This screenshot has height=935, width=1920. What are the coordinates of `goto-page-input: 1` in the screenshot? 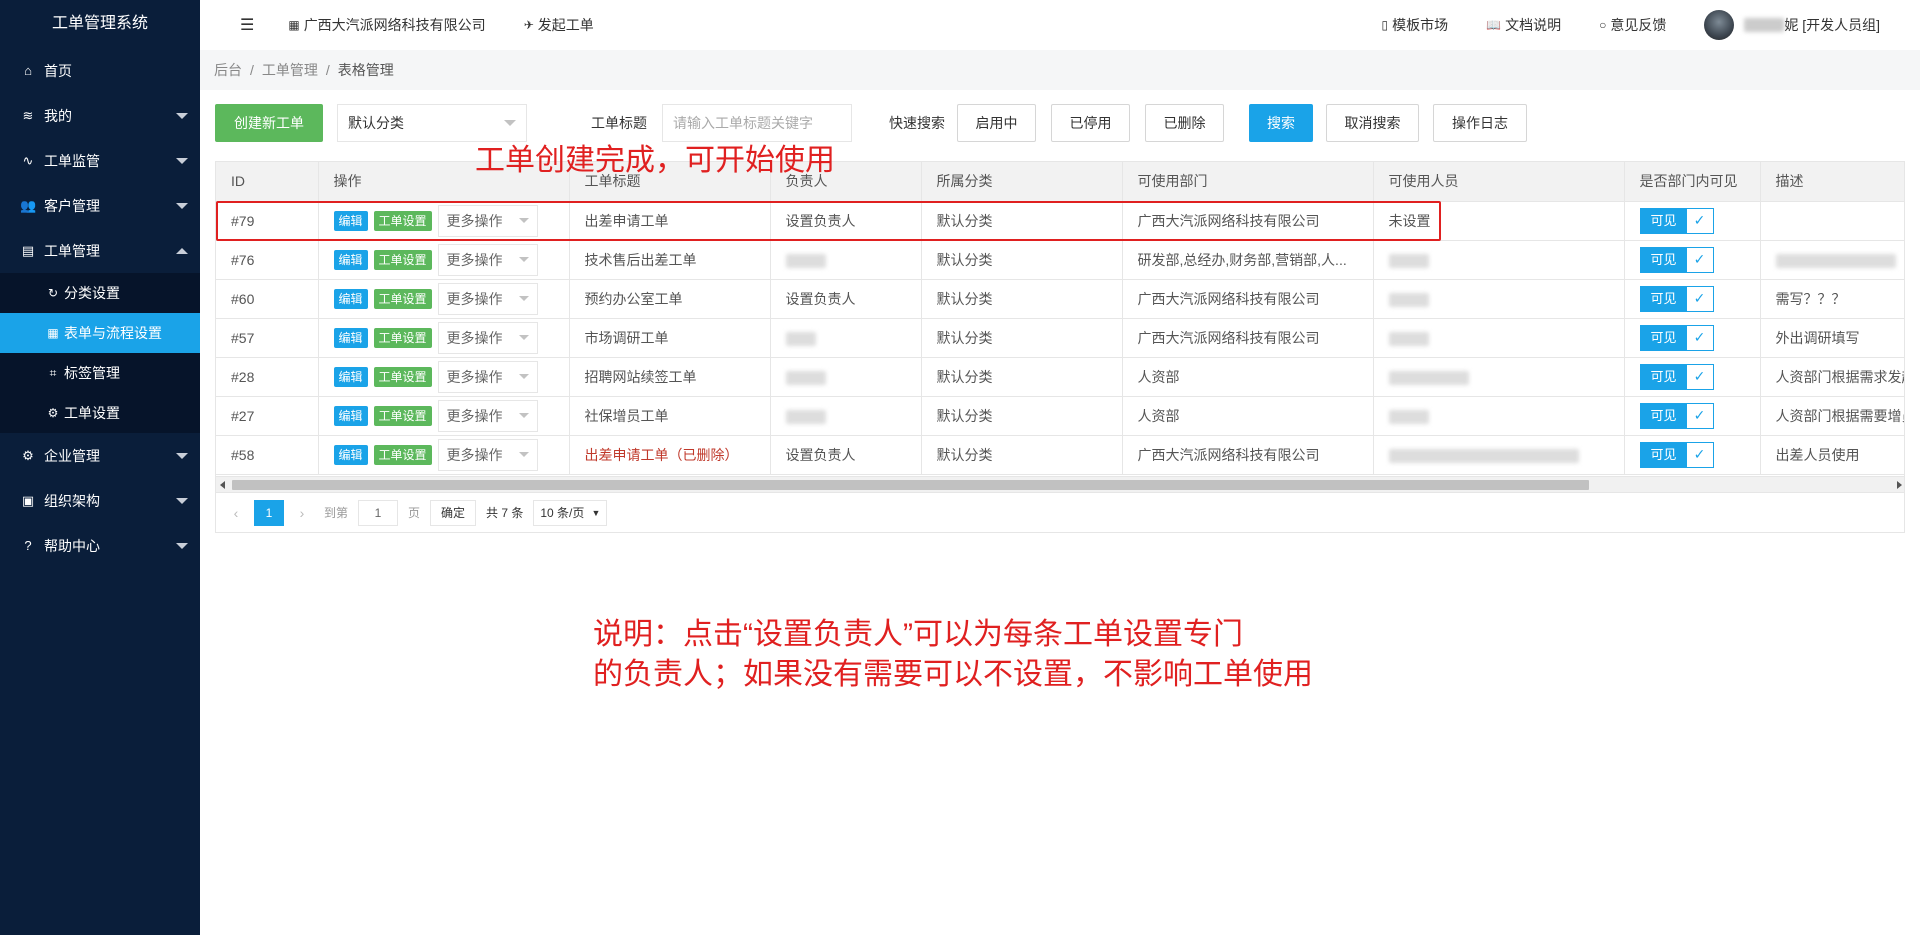 It's located at (378, 512).